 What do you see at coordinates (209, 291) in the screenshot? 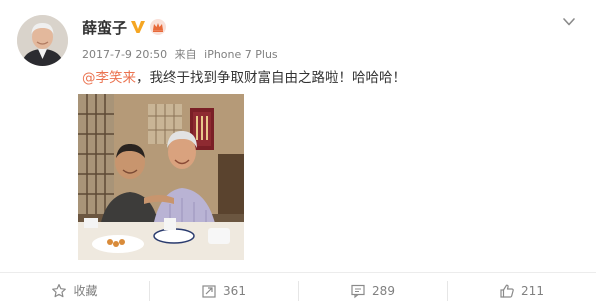
I see `repost-icon` at bounding box center [209, 291].